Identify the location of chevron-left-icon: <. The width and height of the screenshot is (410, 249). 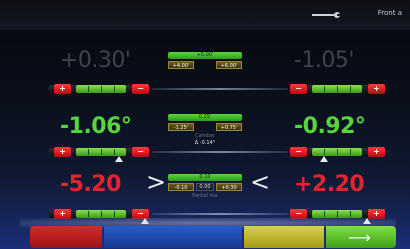
(260, 182).